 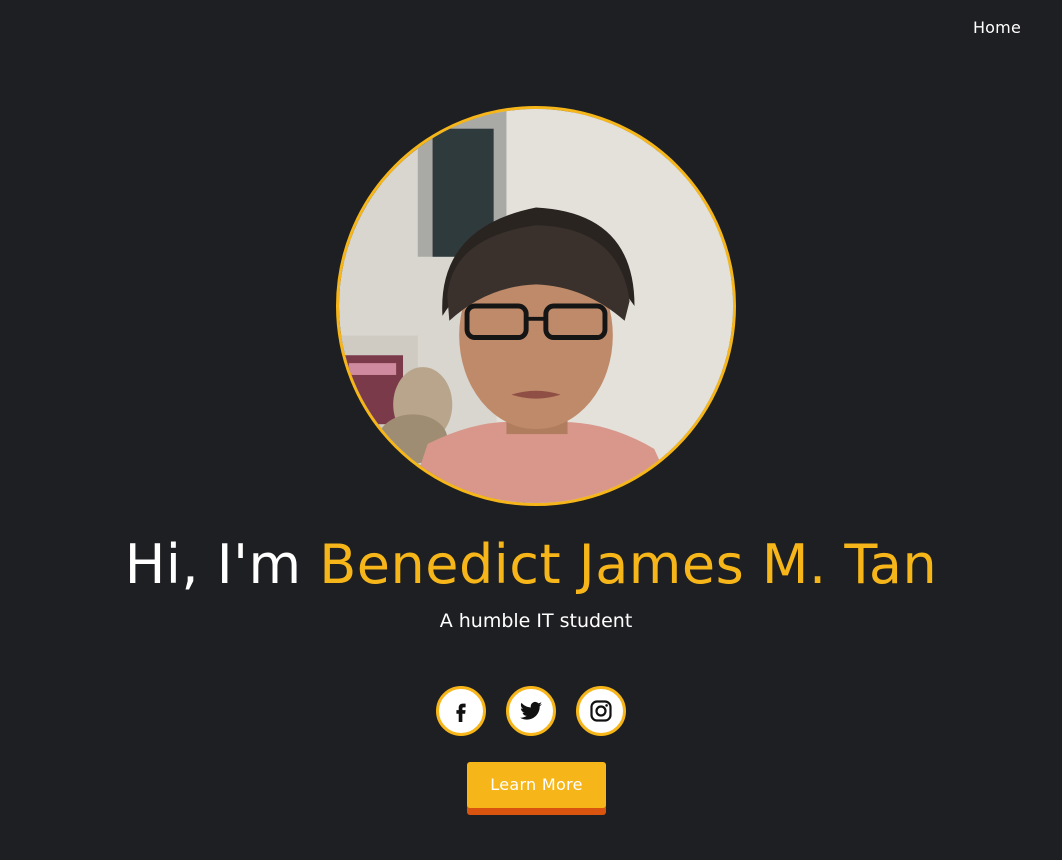 I want to click on top-nav: Home, so click(x=997, y=27).